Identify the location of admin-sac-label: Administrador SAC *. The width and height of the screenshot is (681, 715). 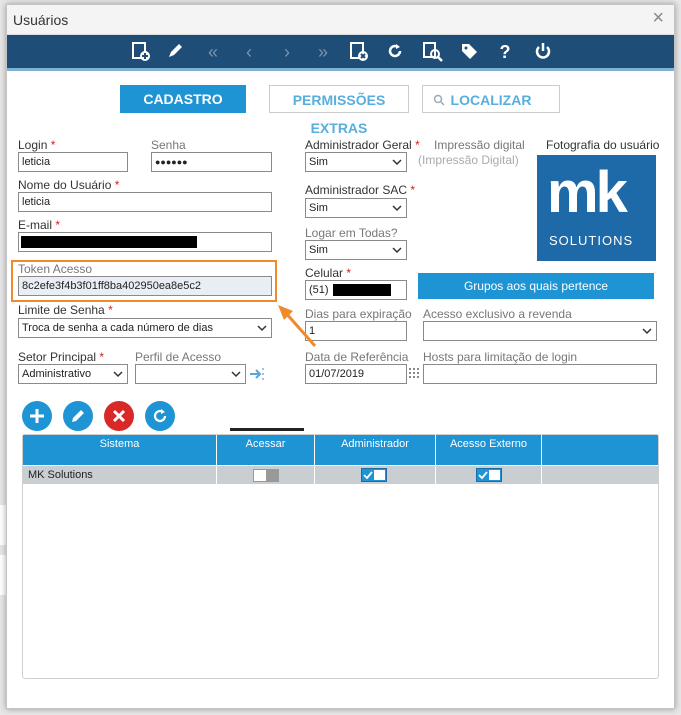
(360, 190).